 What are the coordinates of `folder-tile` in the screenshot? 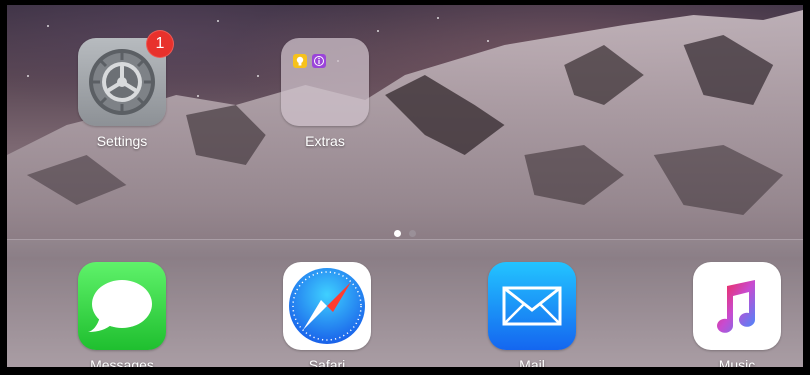 It's located at (325, 82).